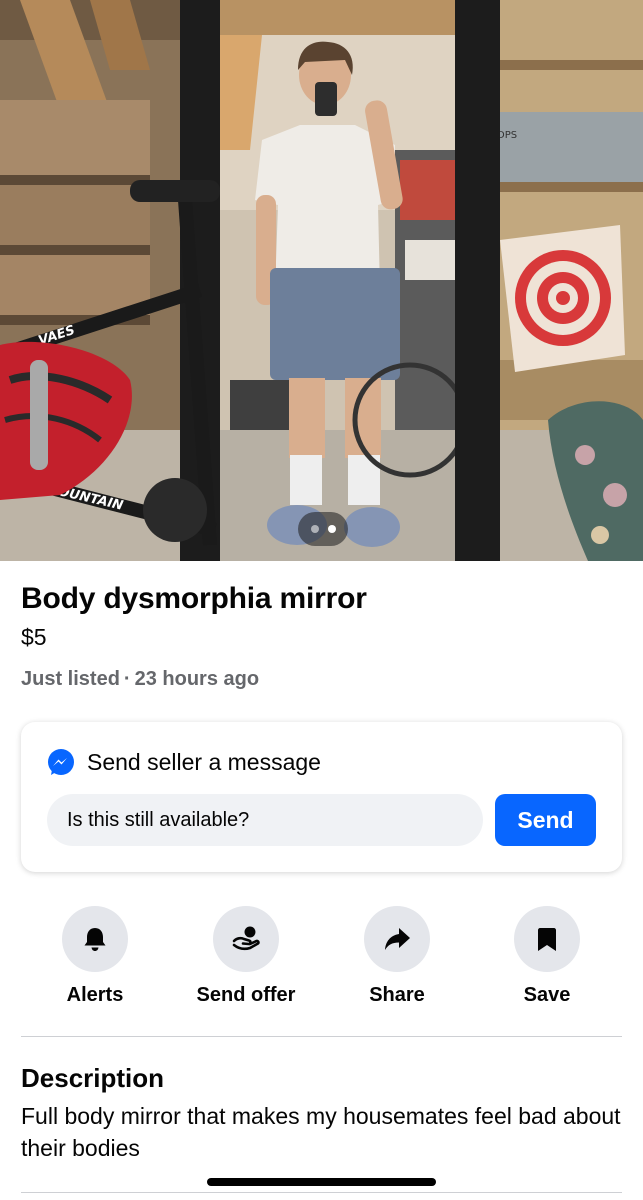  I want to click on send-message-button: Send, so click(545, 820).